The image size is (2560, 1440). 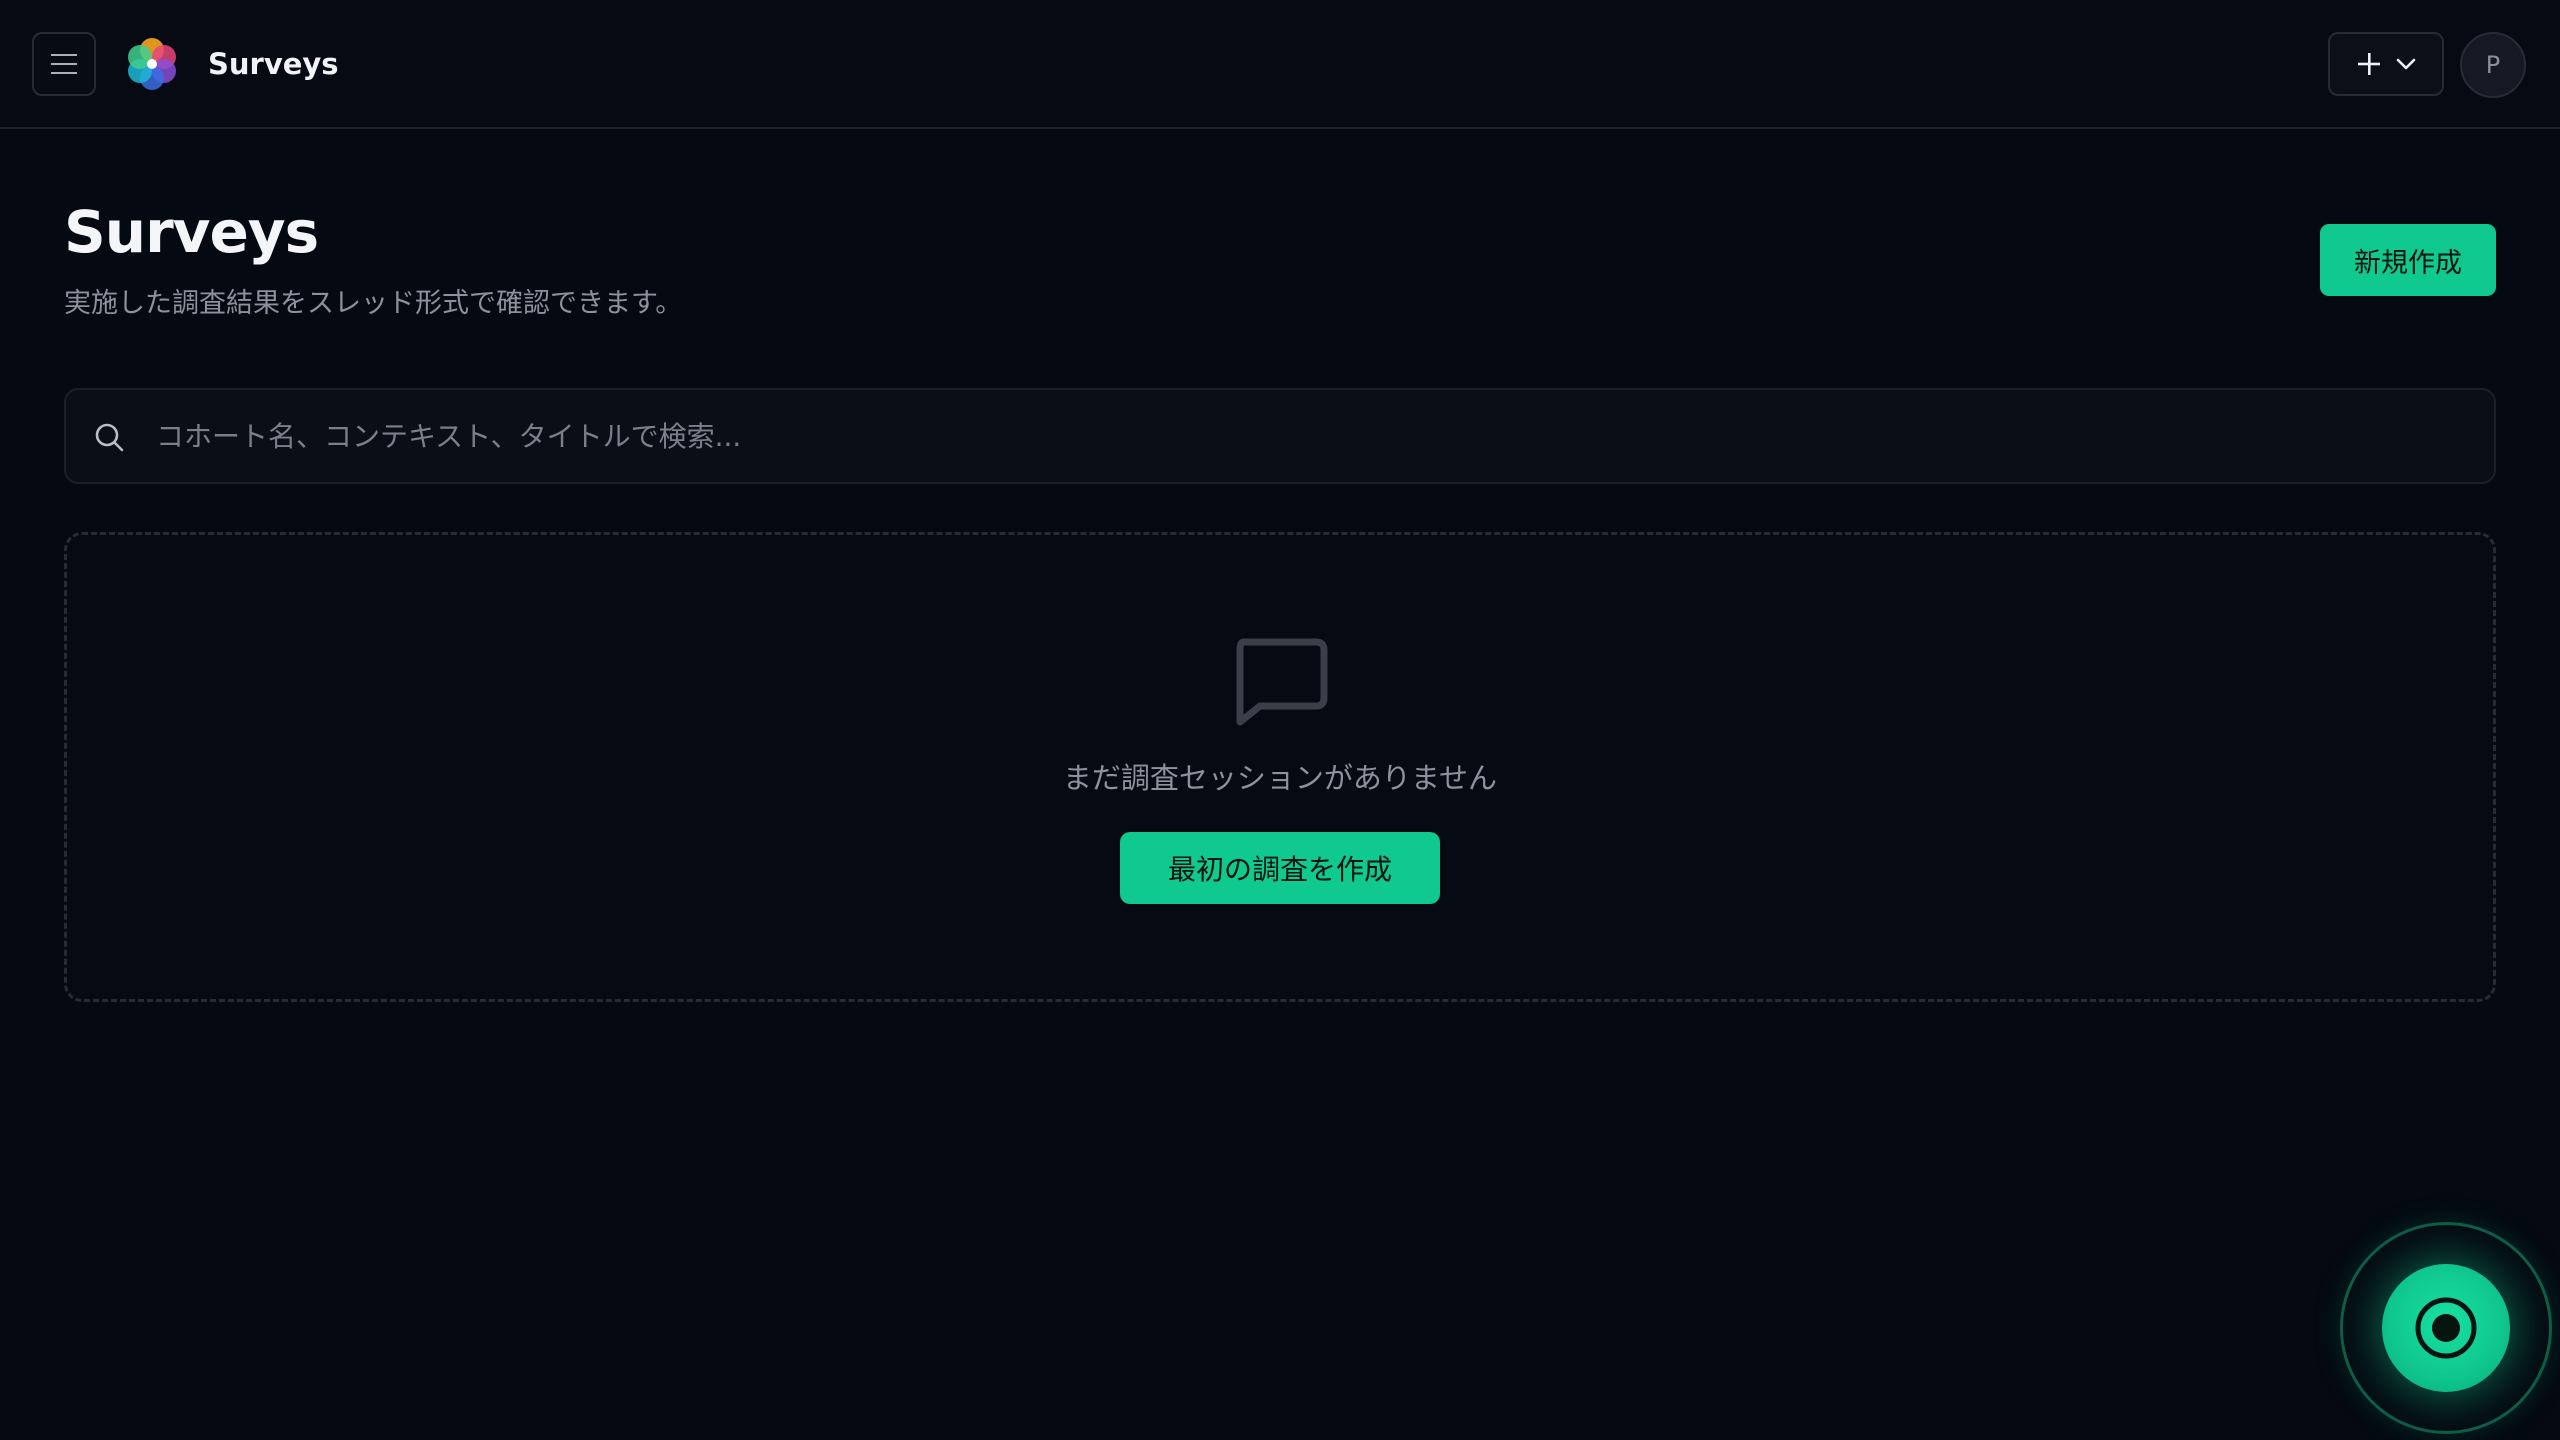 What do you see at coordinates (2386, 64) in the screenshot?
I see `add-dropdown-button` at bounding box center [2386, 64].